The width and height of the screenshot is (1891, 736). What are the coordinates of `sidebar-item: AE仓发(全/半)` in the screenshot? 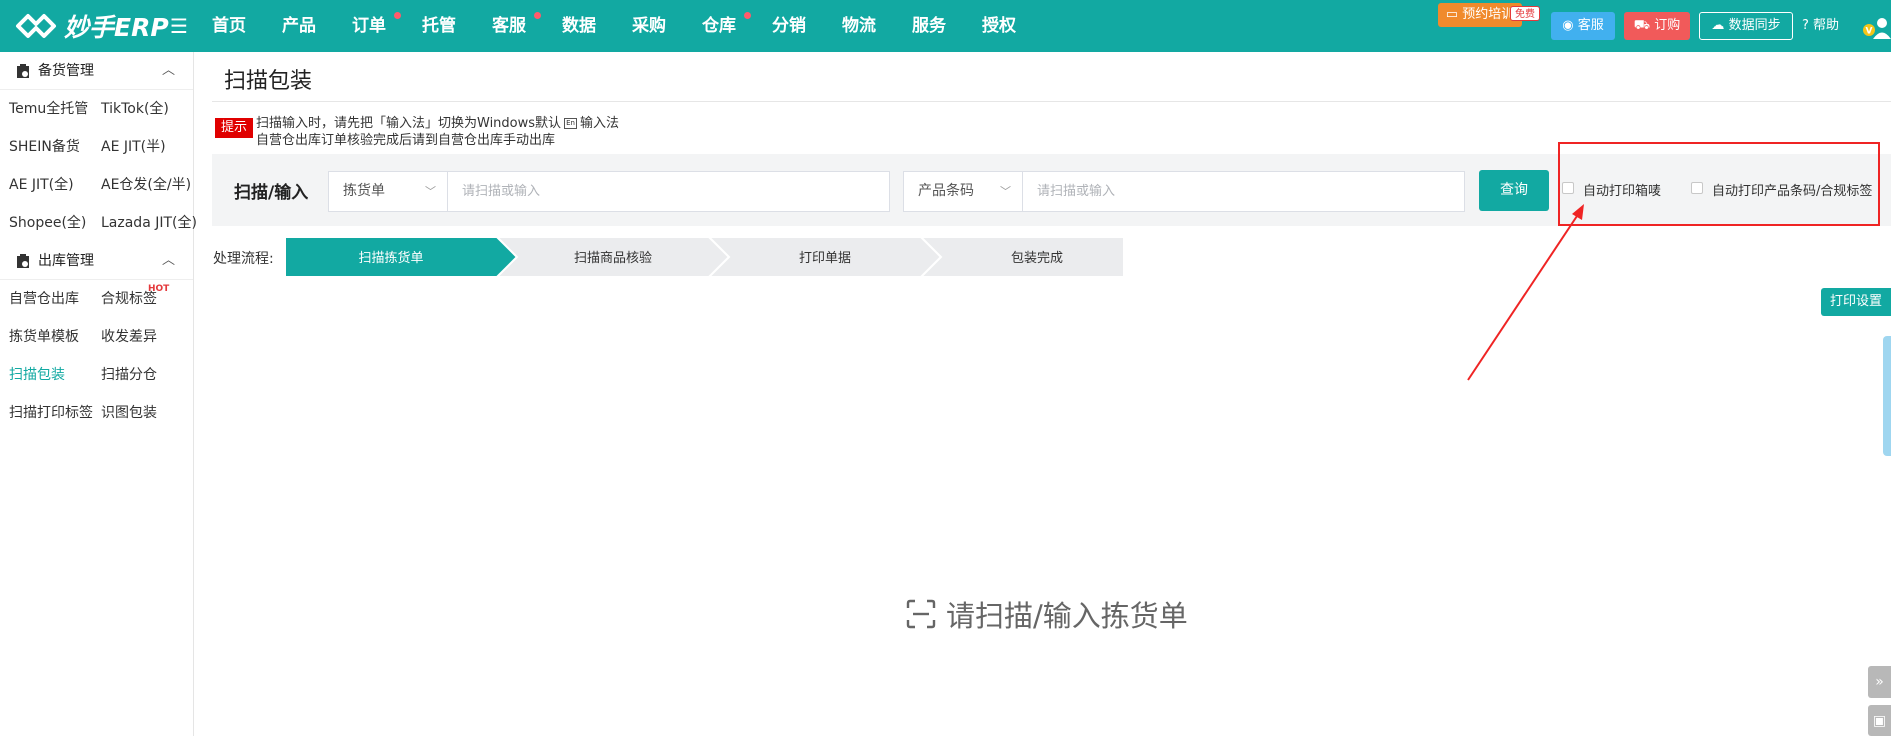 It's located at (146, 185).